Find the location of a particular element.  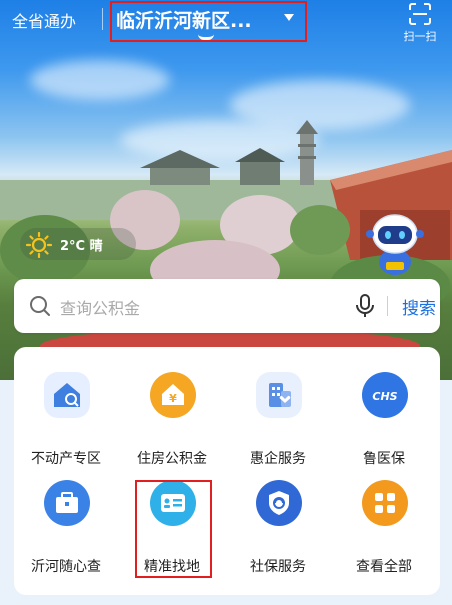

house-search-icon is located at coordinates (67, 395).